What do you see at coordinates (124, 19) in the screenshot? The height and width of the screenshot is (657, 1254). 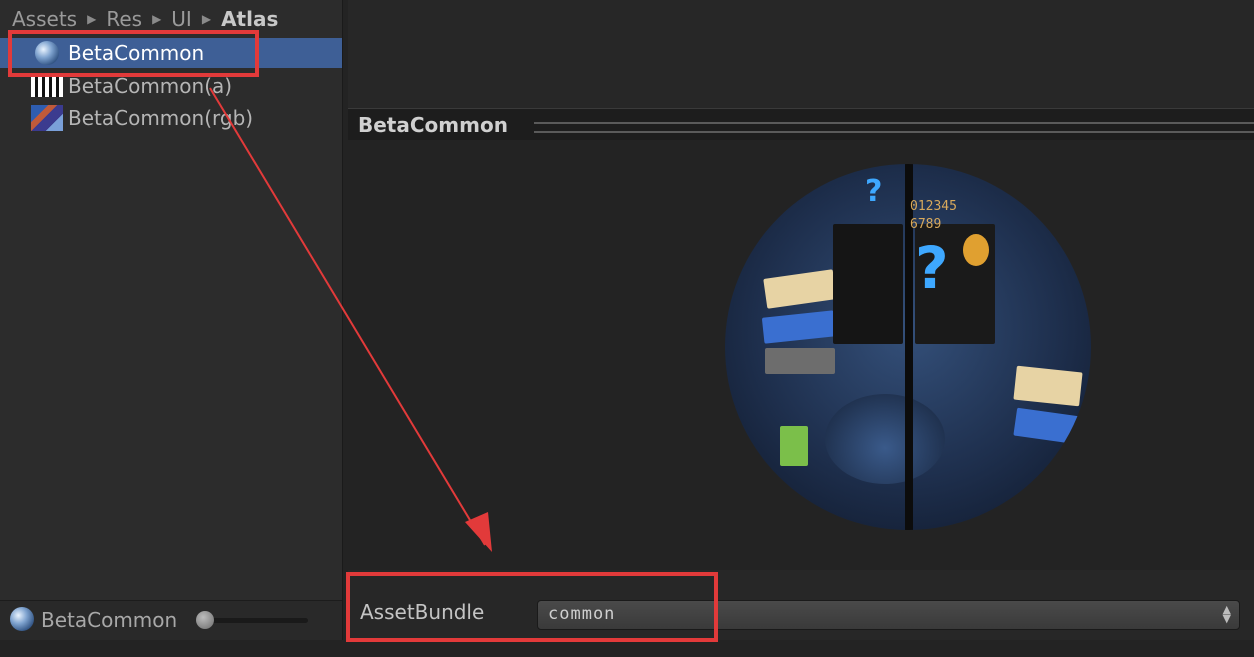 I see `breadcrumb-res: Res` at bounding box center [124, 19].